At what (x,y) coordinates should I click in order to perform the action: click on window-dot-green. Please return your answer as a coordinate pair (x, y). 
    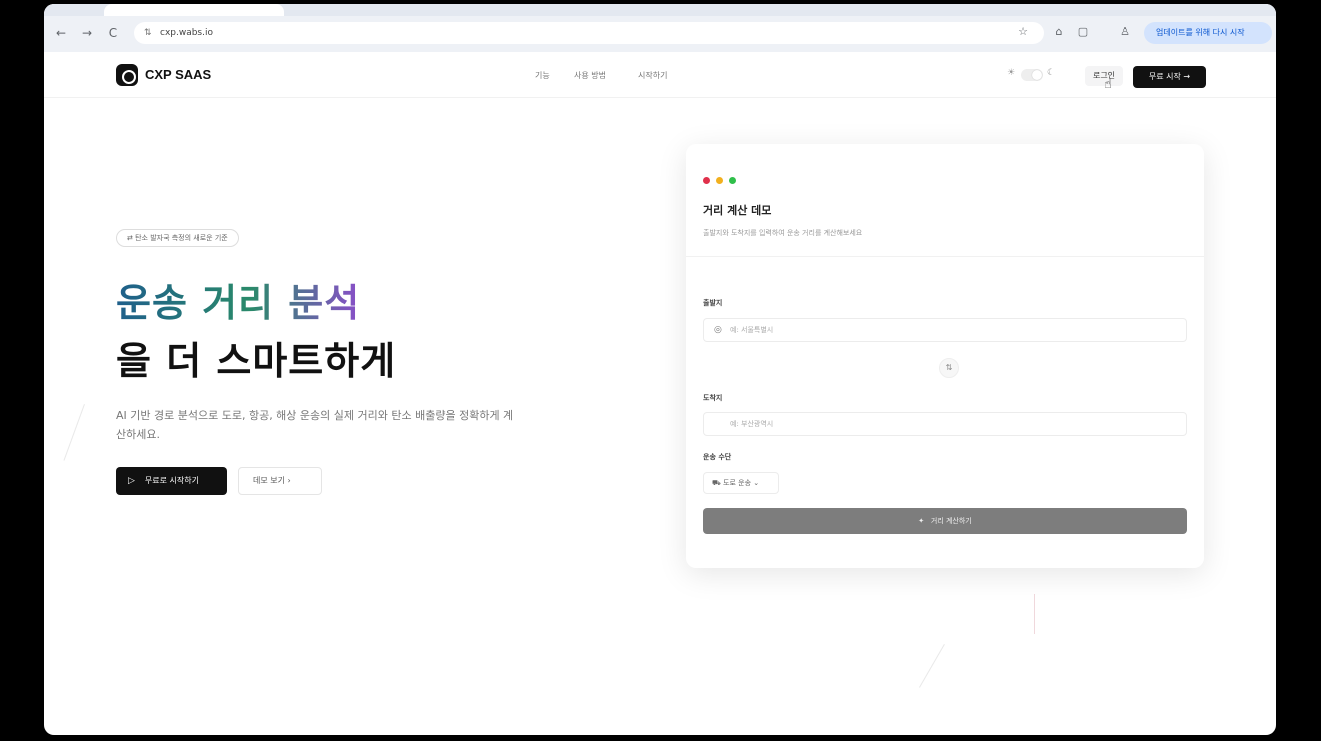
    Looking at the image, I should click on (732, 180).